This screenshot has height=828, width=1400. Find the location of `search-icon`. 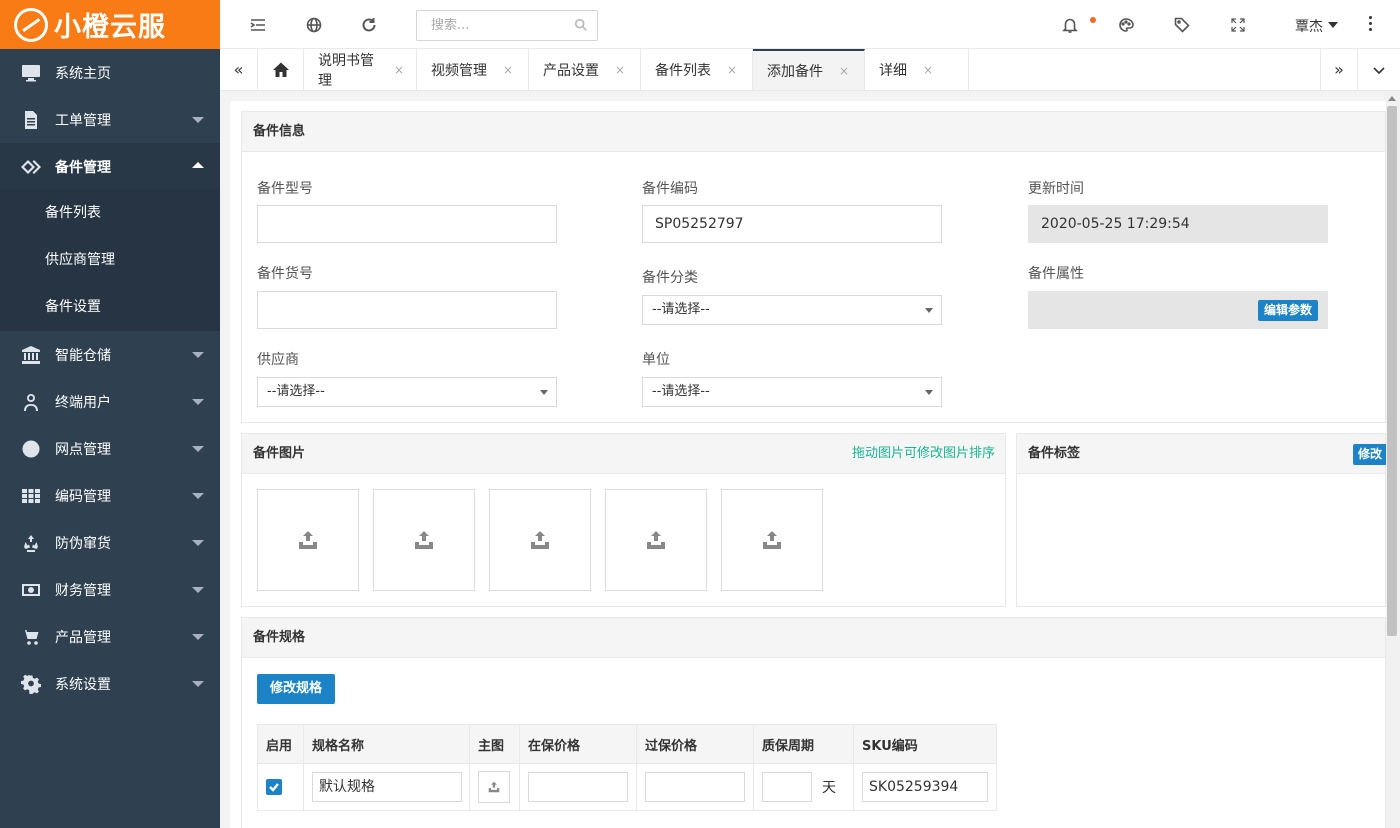

search-icon is located at coordinates (582, 26).